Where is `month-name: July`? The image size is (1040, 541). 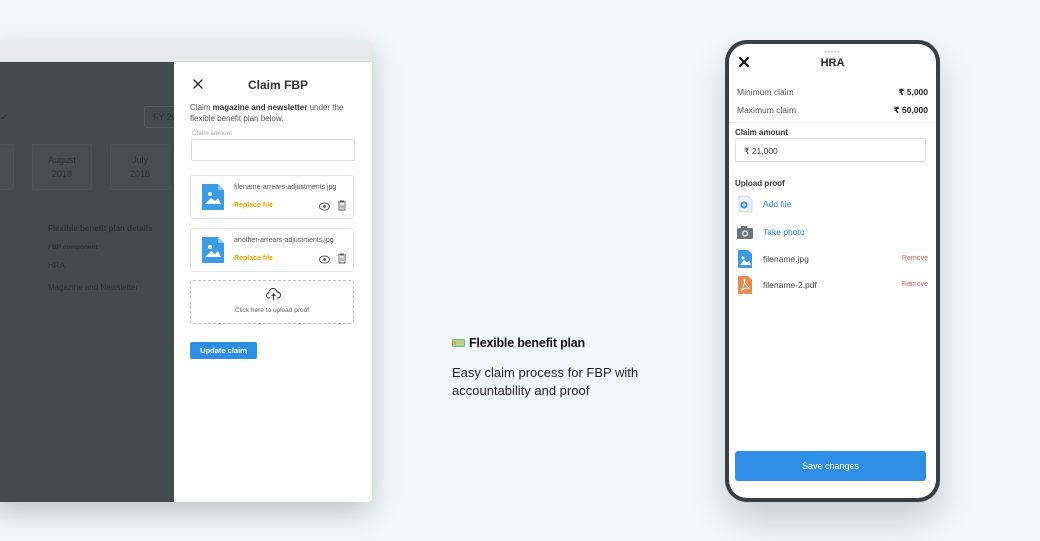 month-name: July is located at coordinates (139, 160).